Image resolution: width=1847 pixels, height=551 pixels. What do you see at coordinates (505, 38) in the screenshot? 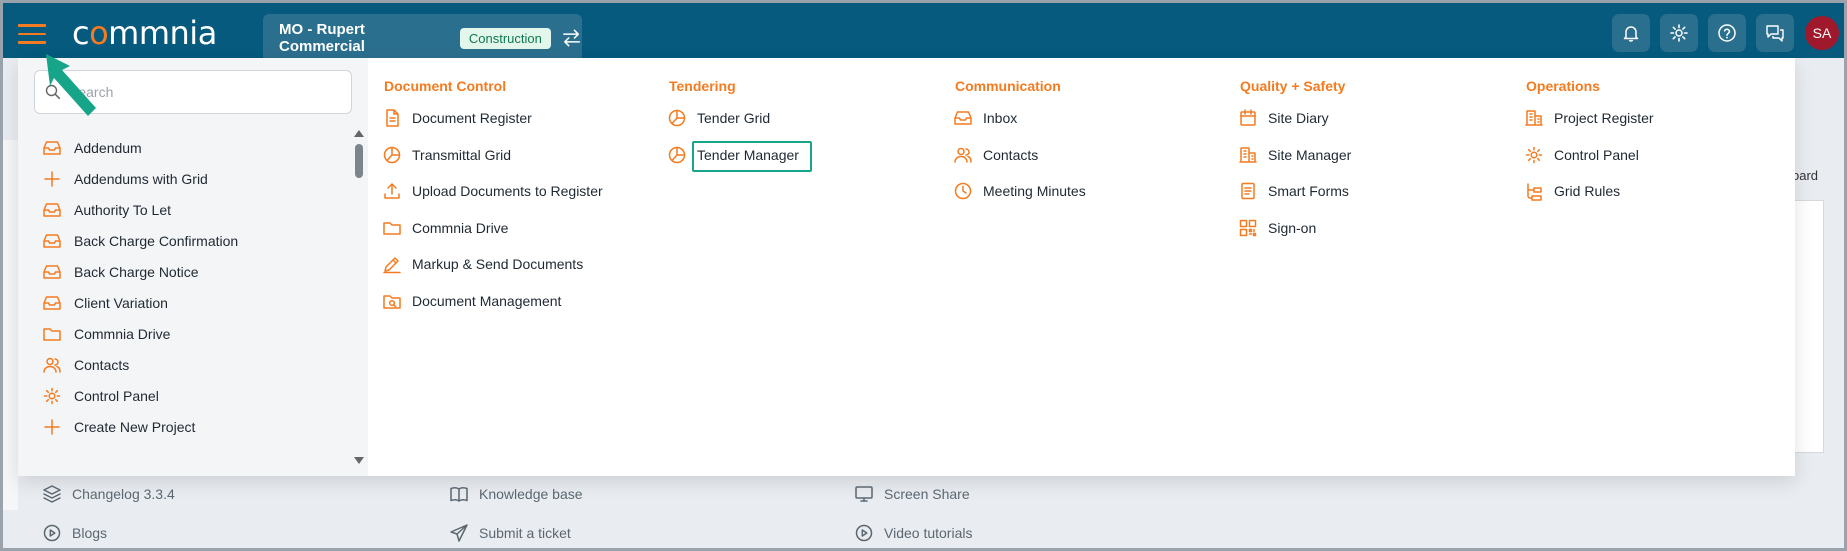
I see `project-stage-badge: Construction` at bounding box center [505, 38].